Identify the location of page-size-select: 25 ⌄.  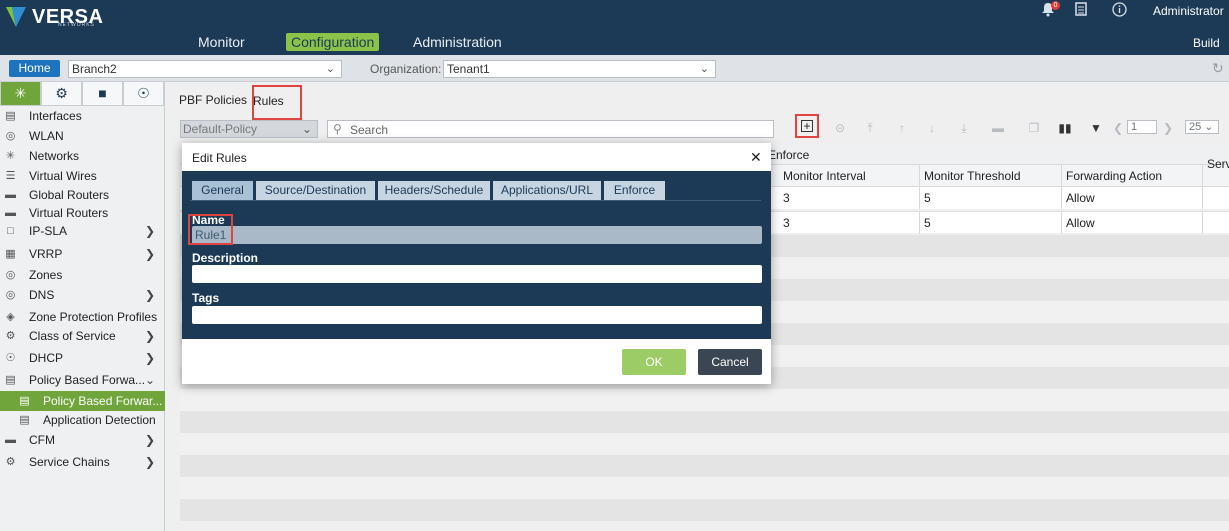
(1202, 127).